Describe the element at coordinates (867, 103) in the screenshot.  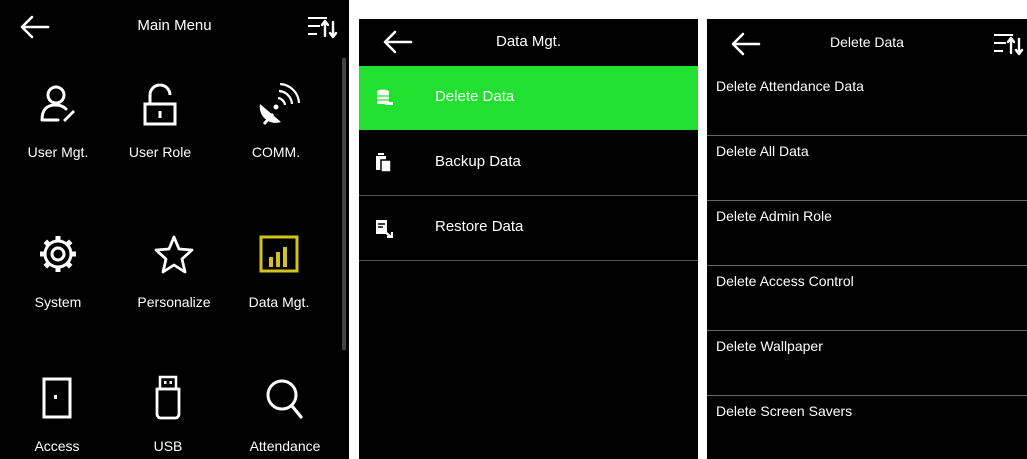
I see `list-item-delete-attendance-data: Delete Attendance Data` at that location.